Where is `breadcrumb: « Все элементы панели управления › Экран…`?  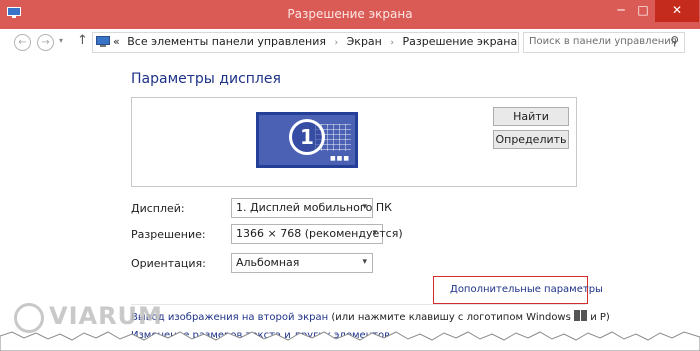
breadcrumb: « Все элементы панели управления › Экран… is located at coordinates (315, 41).